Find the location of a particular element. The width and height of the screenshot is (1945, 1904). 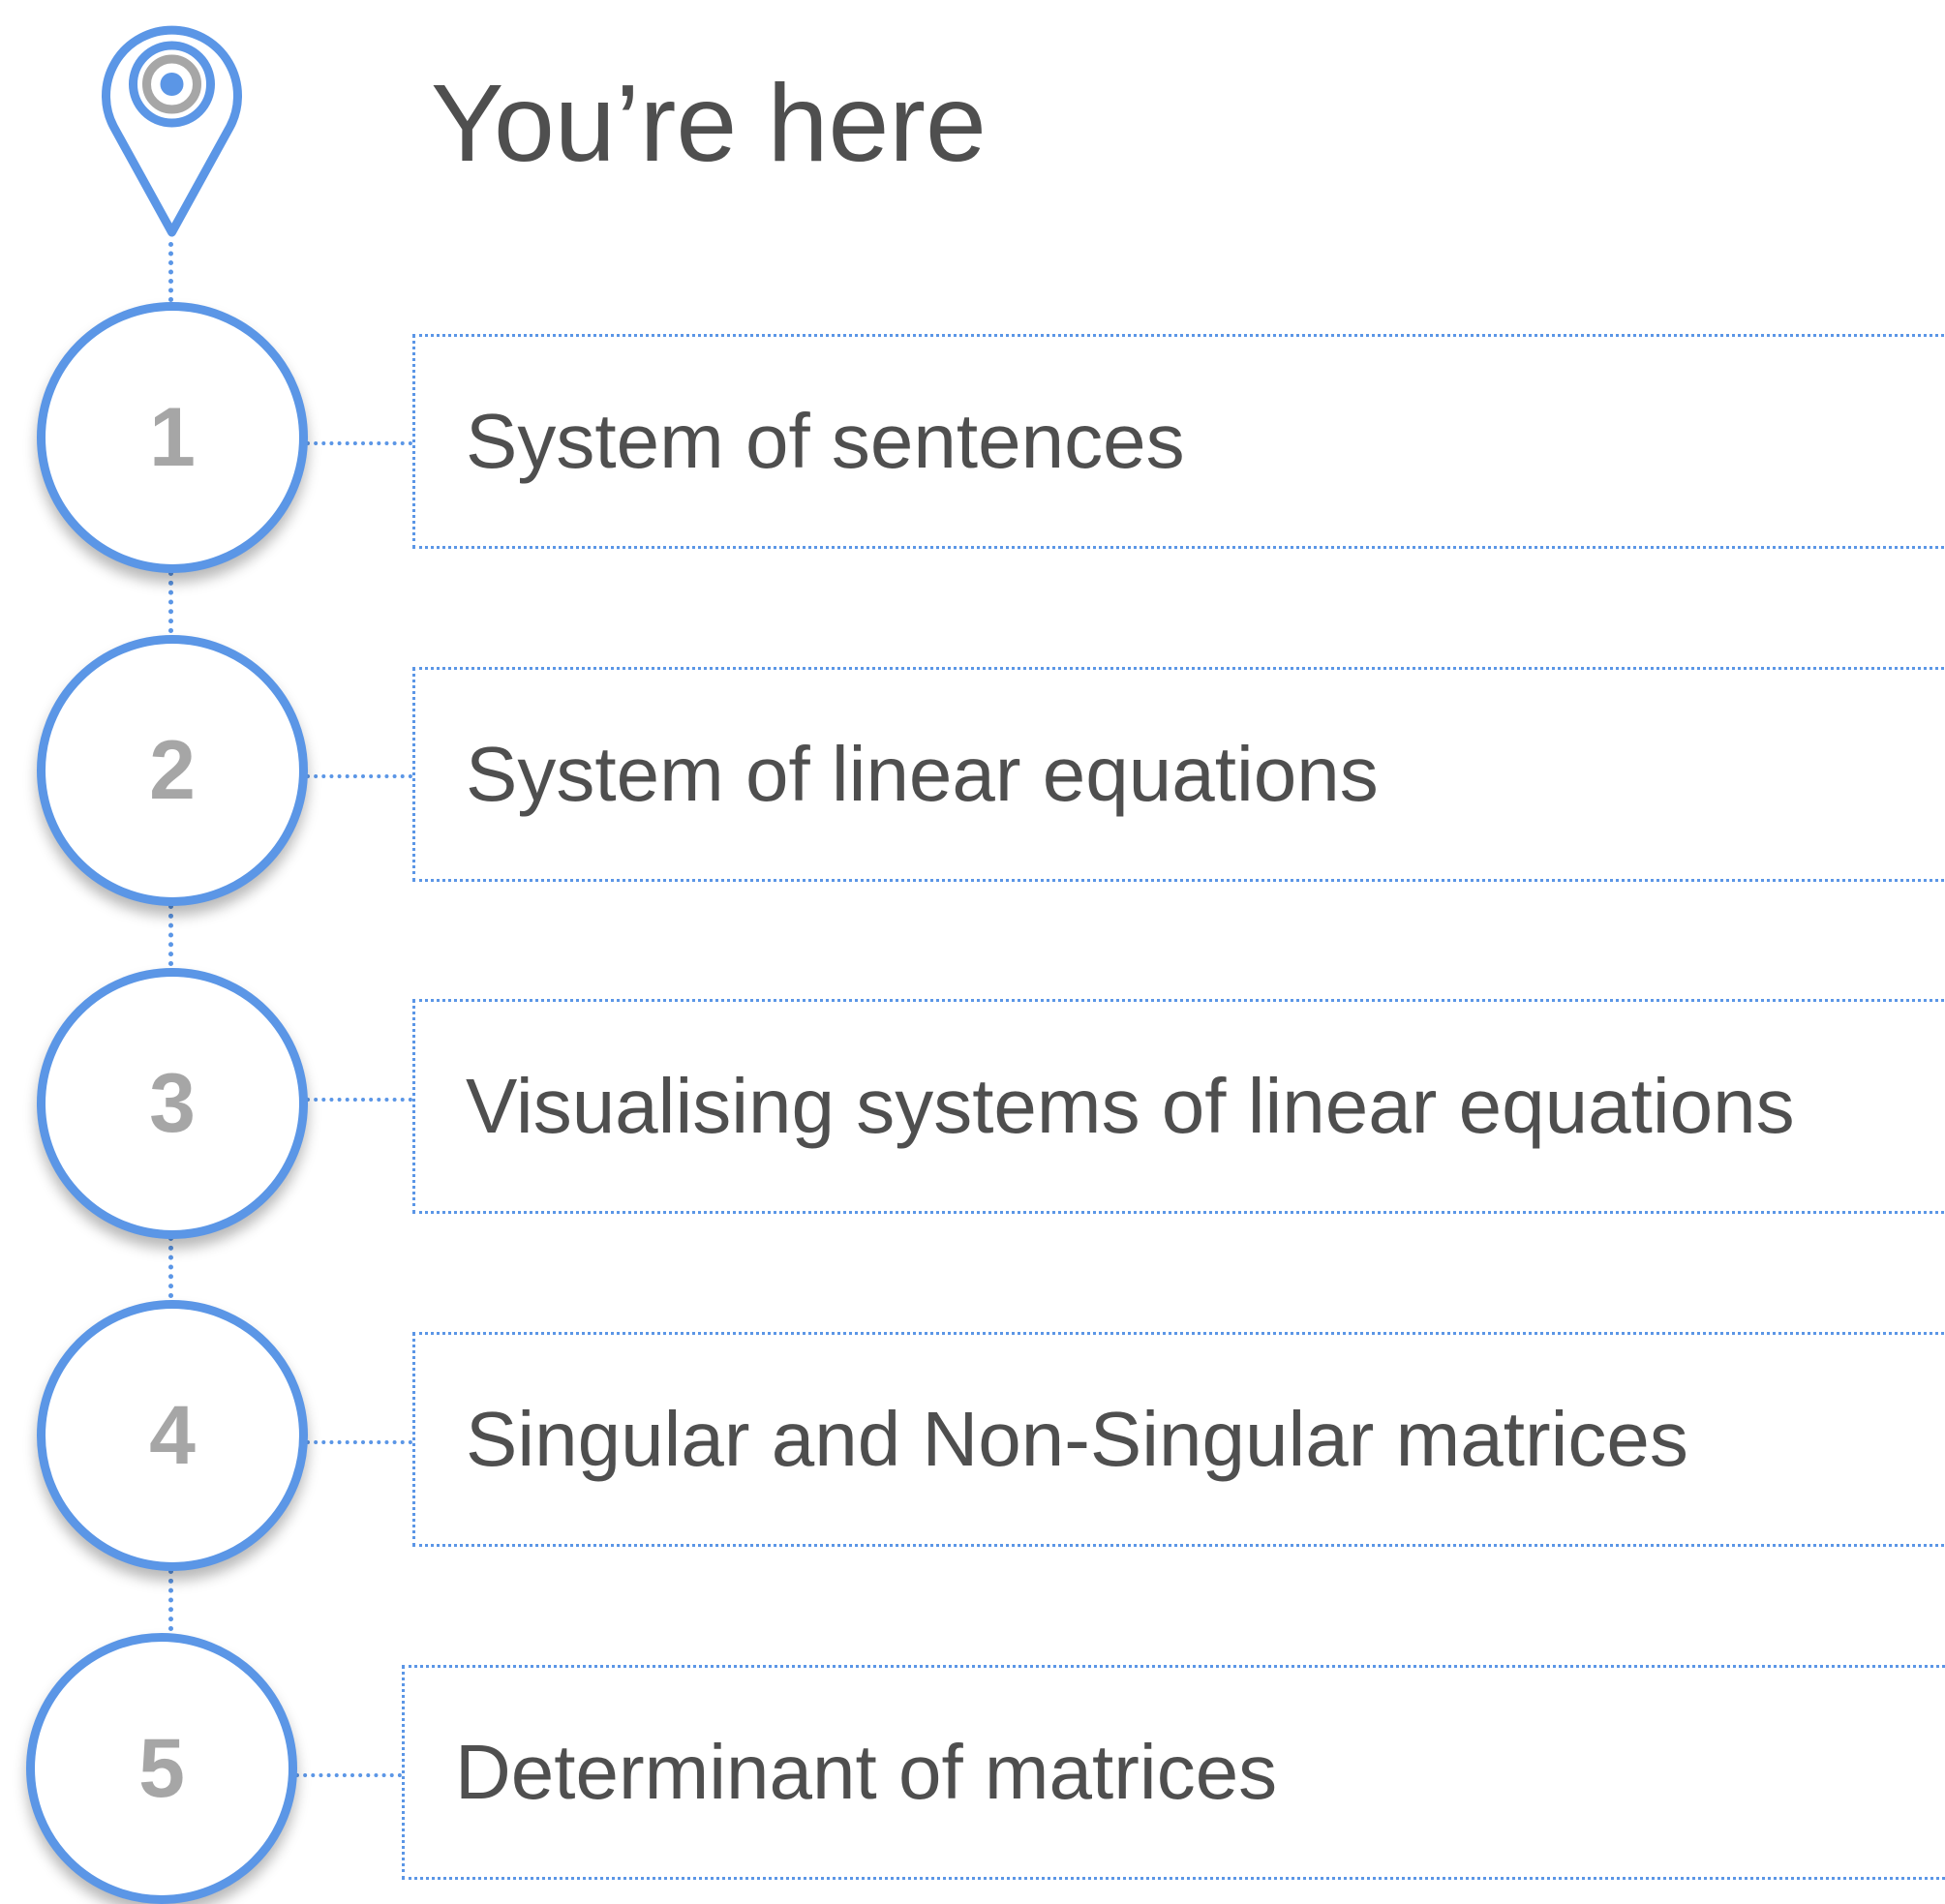

step-4-number: 4 is located at coordinates (172, 1436).